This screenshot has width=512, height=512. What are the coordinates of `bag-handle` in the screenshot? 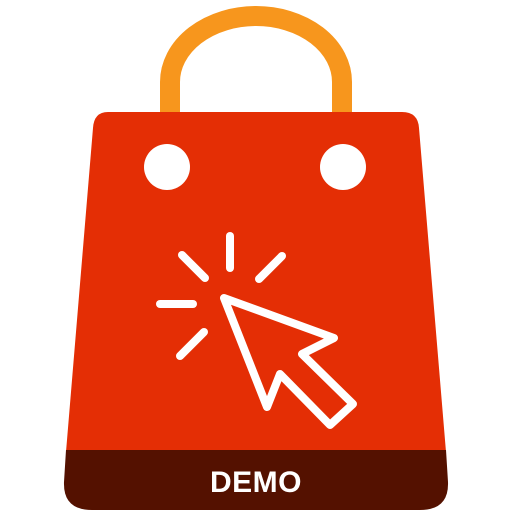 It's located at (256, 60).